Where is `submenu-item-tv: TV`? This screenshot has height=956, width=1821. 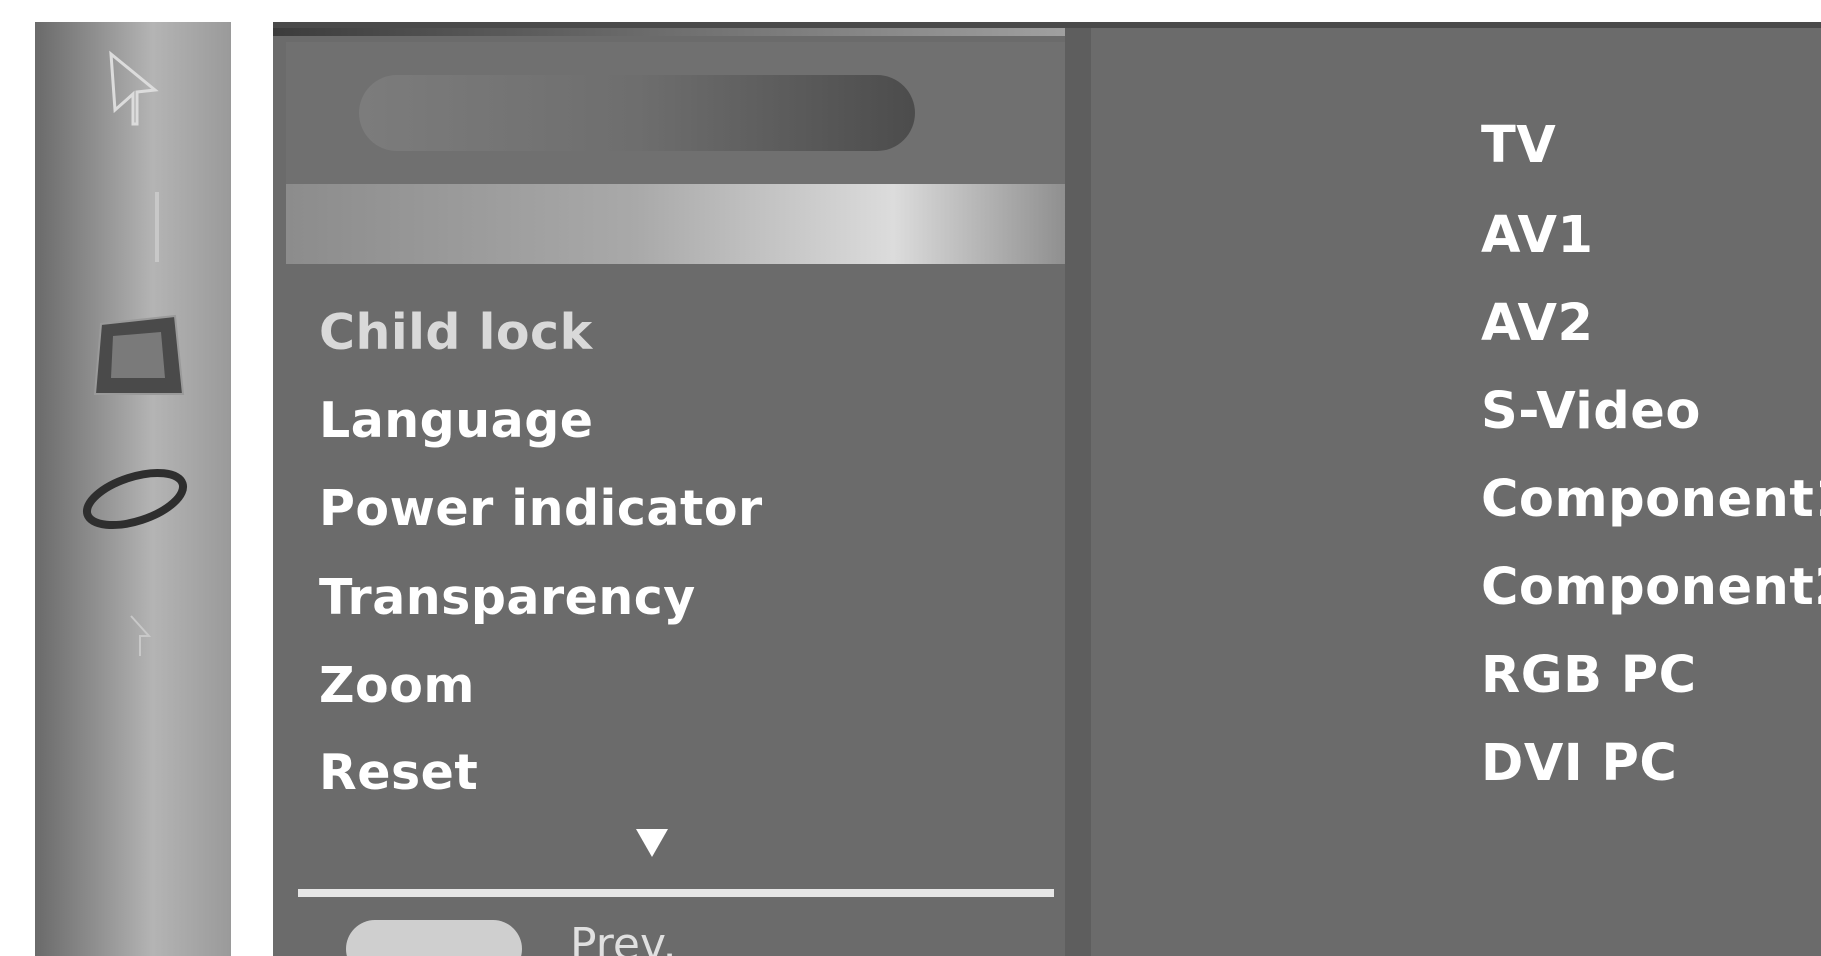
submenu-item-tv: TV is located at coordinates (1518, 145).